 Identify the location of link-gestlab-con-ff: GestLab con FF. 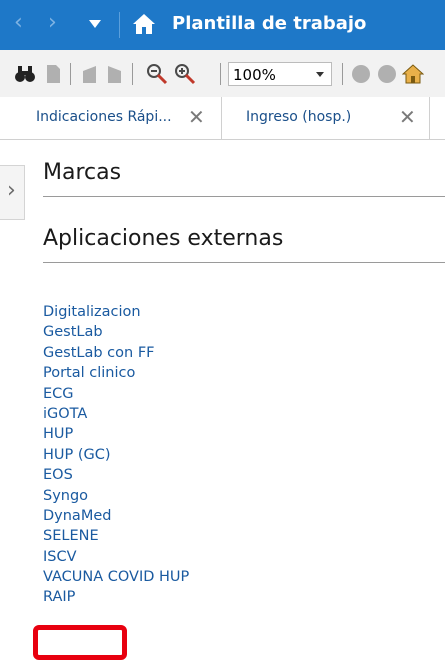
(116, 353).